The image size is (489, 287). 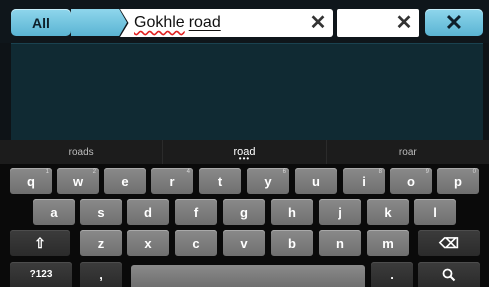 I want to click on key-y-hint: 6, so click(x=284, y=172).